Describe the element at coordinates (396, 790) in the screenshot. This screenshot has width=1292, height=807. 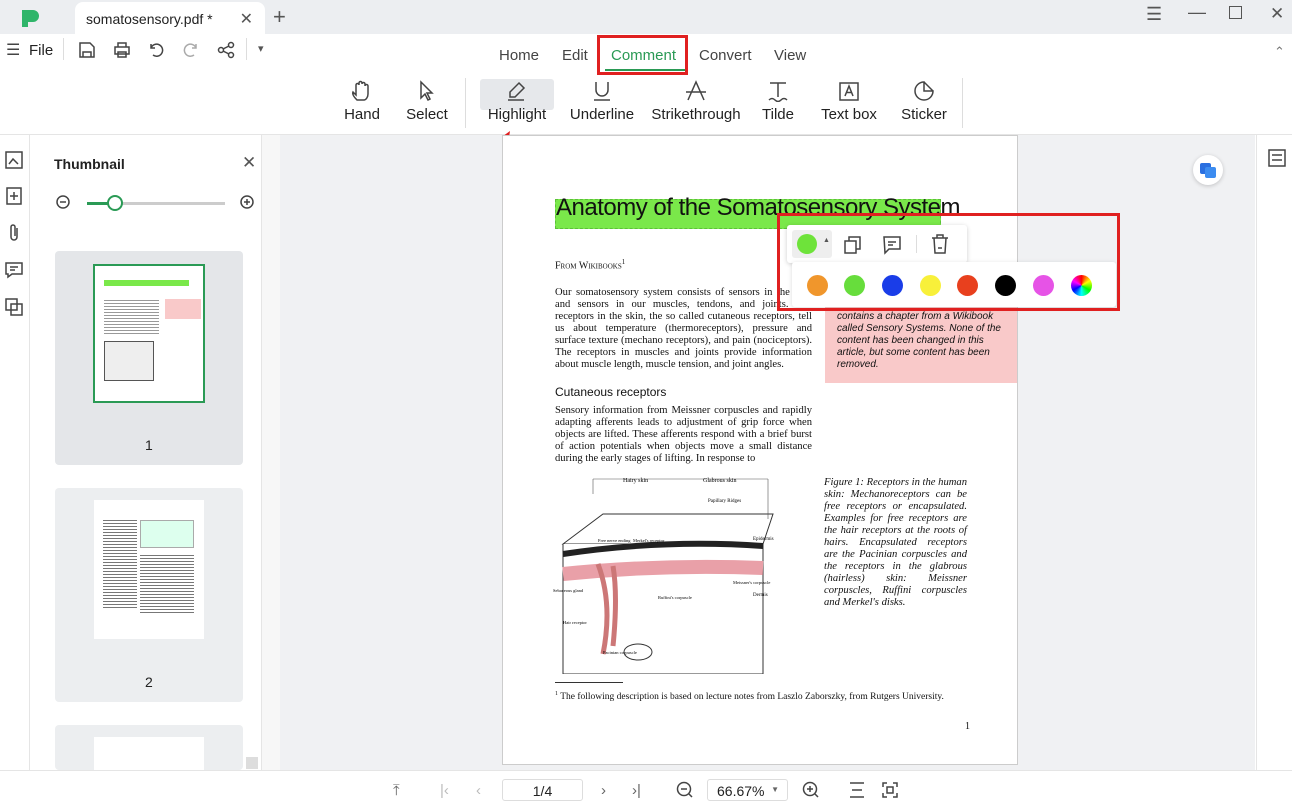
I see `first-page-top-icon: ⤒` at that location.